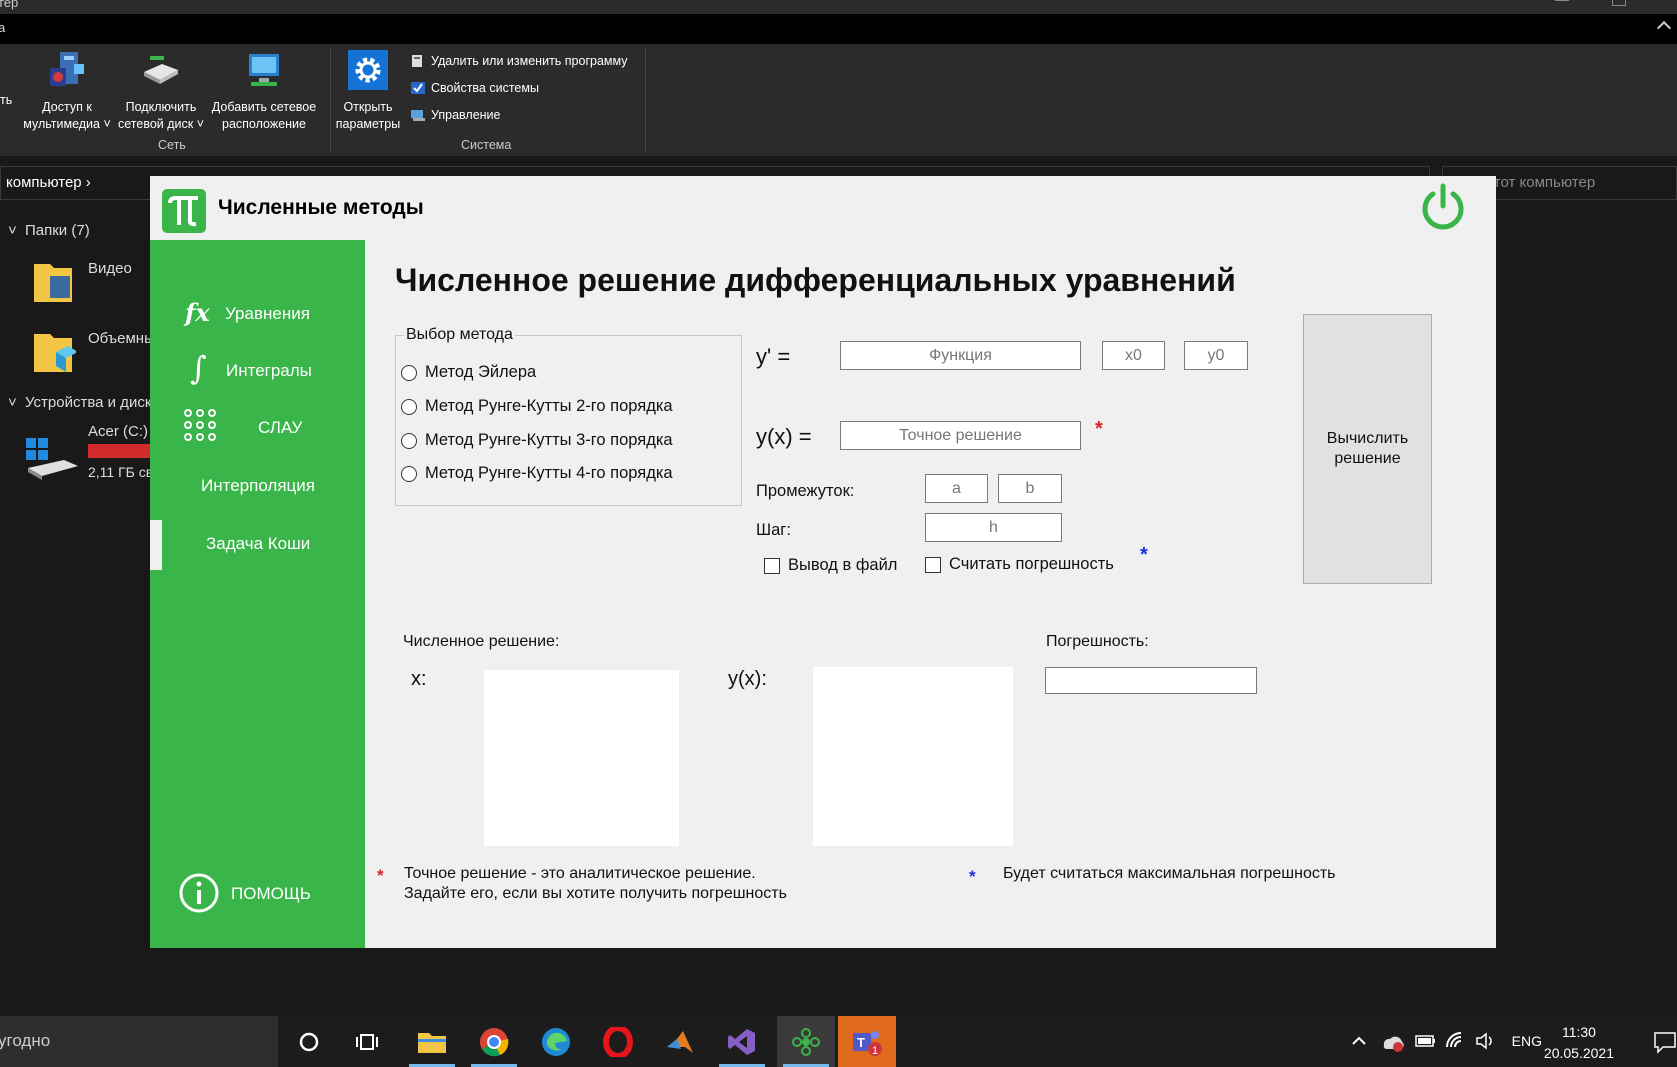  What do you see at coordinates (55, 353) in the screenshot?
I see `3d-objects-folder-icon` at bounding box center [55, 353].